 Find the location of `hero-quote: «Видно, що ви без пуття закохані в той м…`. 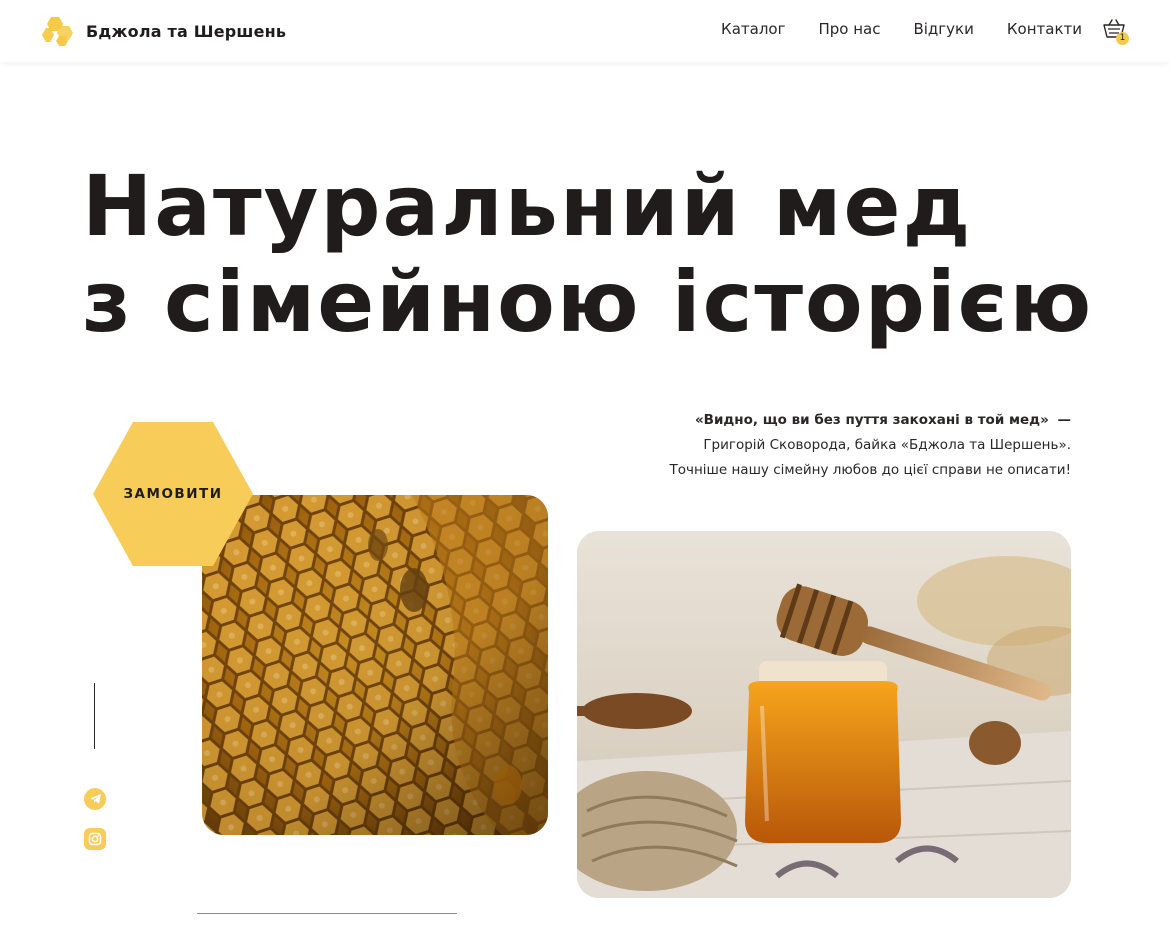

hero-quote: «Видно, що ви без пуття закохані в той м… is located at coordinates (870, 445).